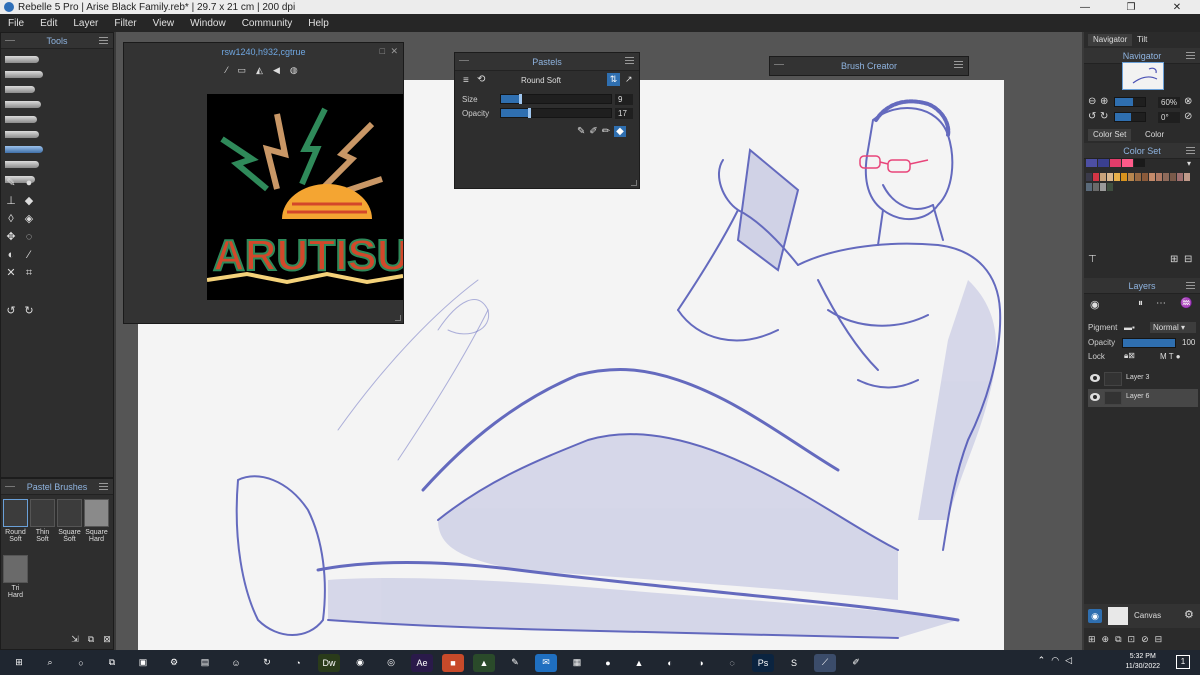 The image size is (1200, 675). I want to click on menu-view: View, so click(164, 23).